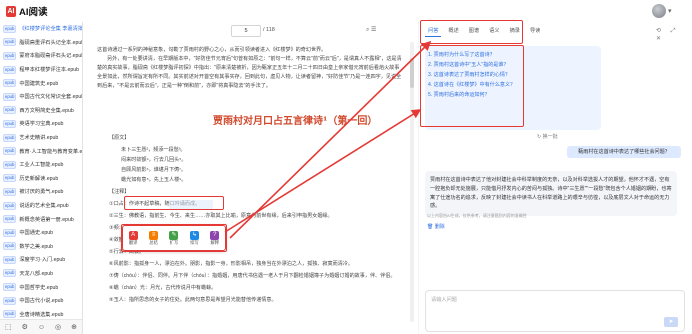 The image size is (692, 334). What do you see at coordinates (194, 235) in the screenshot?
I see `continue-icon: ↳` at bounding box center [194, 235].